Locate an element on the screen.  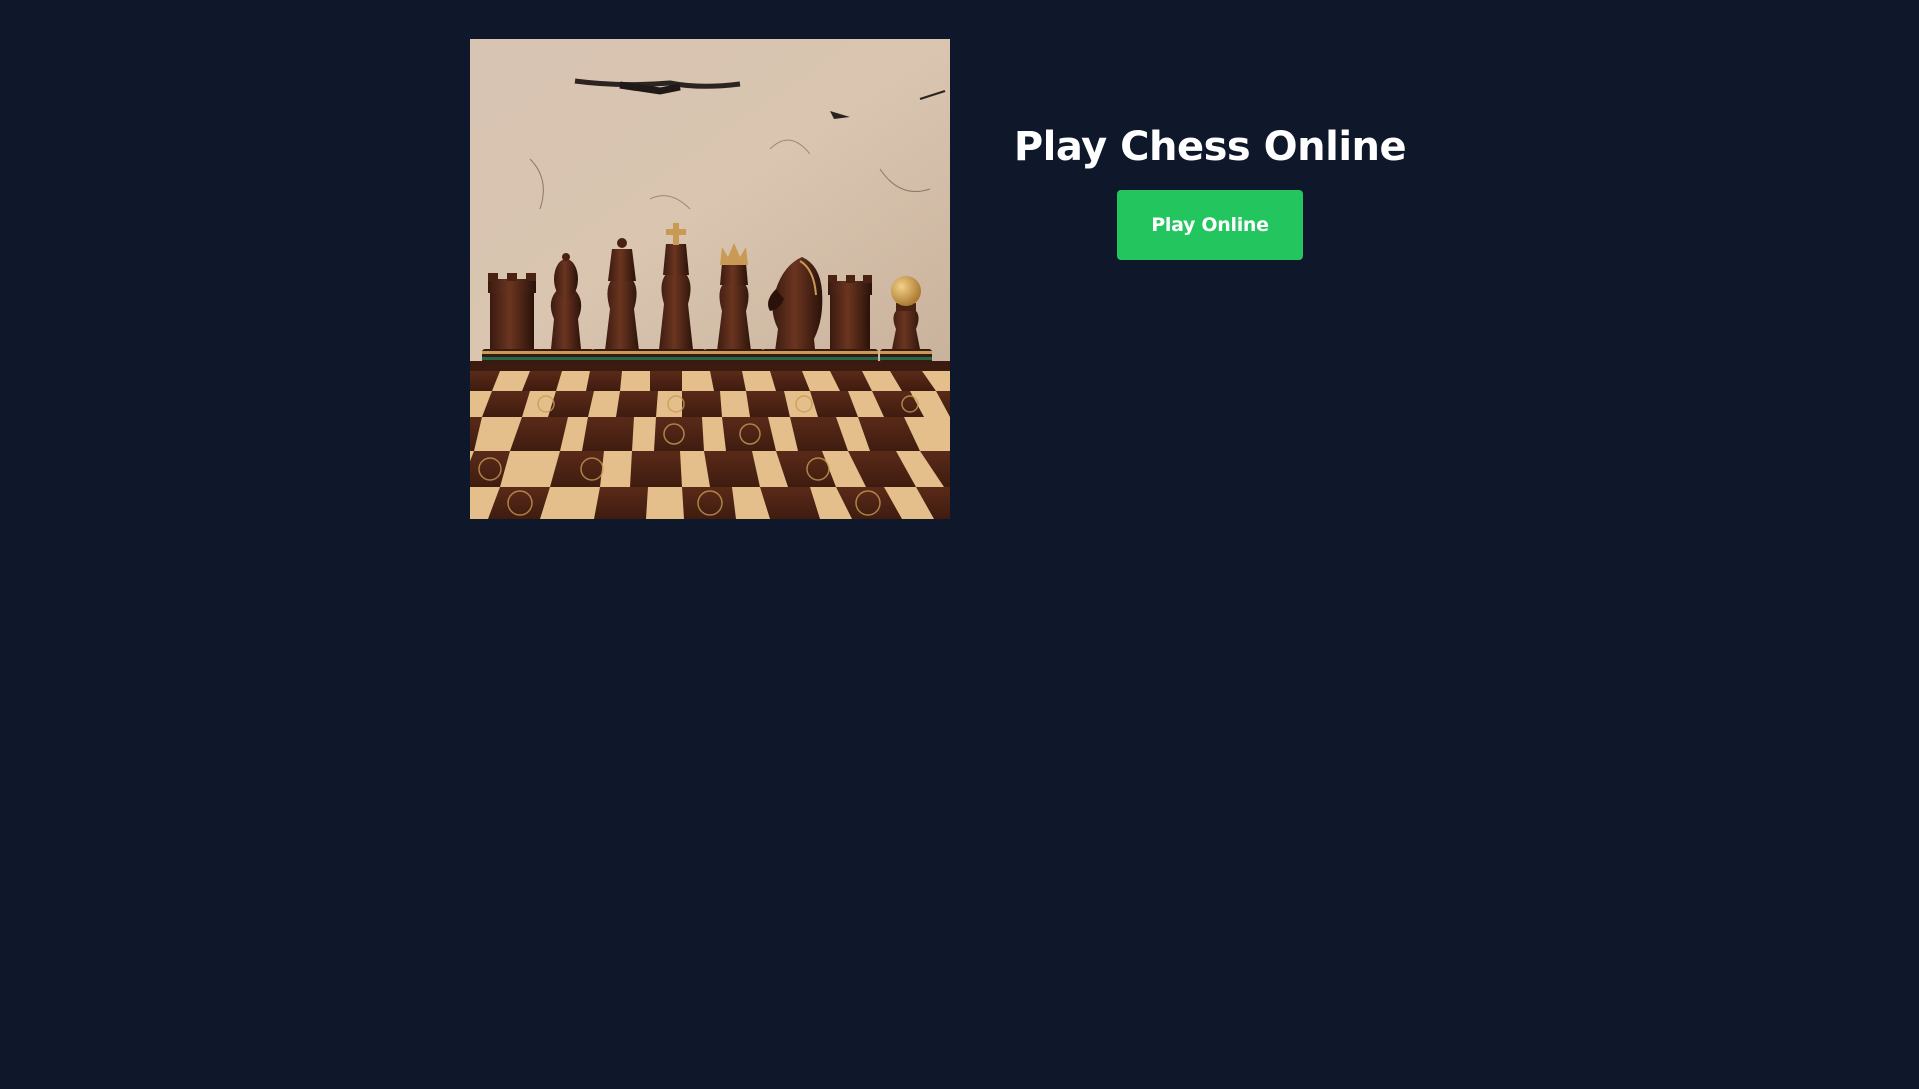
chess-pieces-image is located at coordinates (710, 279).